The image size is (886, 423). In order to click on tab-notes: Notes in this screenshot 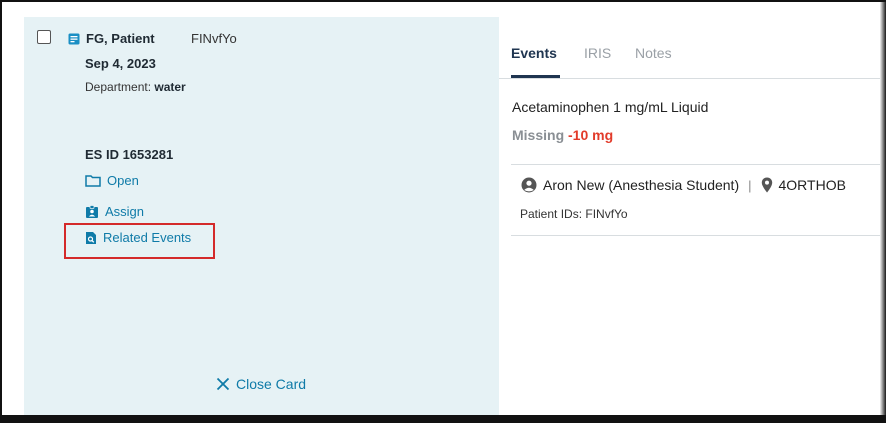, I will do `click(653, 53)`.